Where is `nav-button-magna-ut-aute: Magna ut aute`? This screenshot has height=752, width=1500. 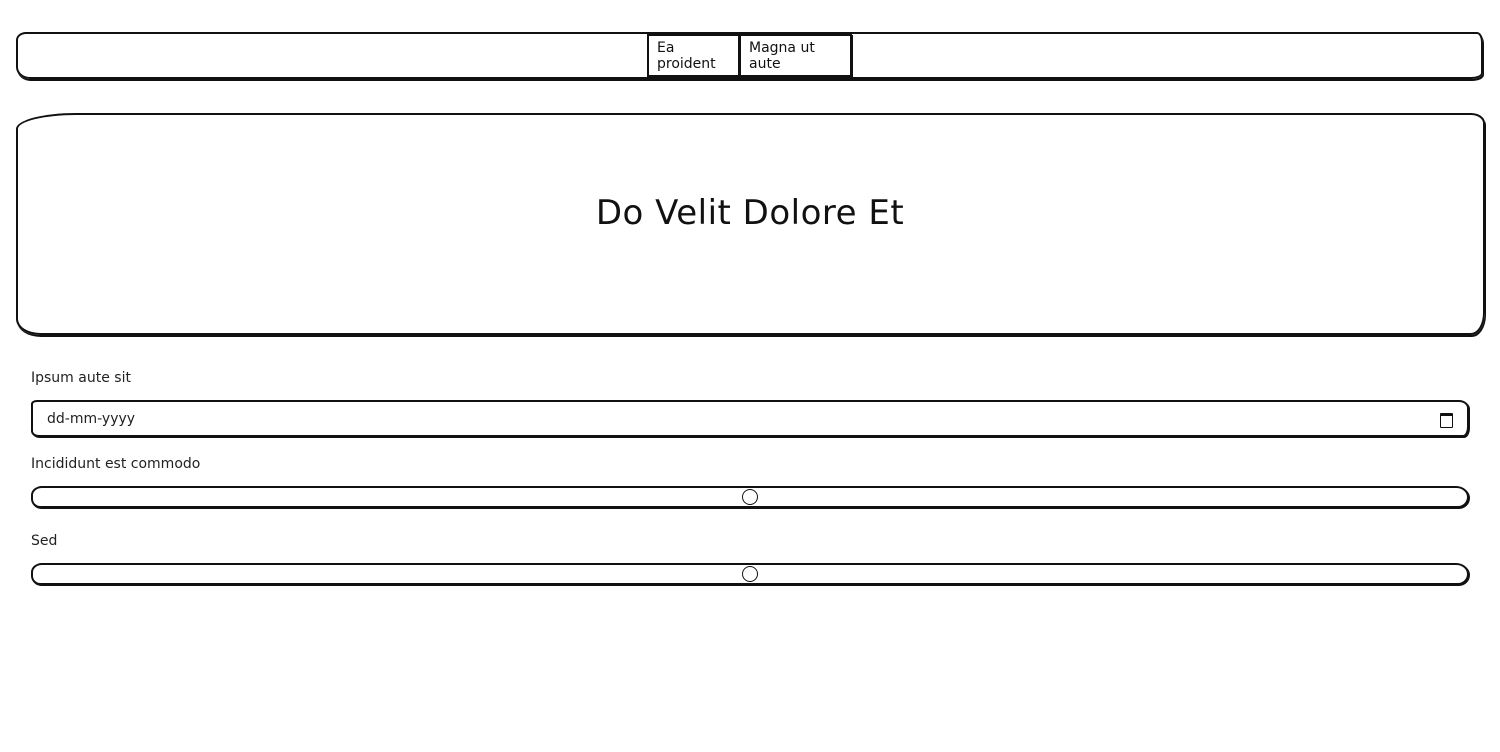
nav-button-magna-ut-aute: Magna ut aute is located at coordinates (795, 55).